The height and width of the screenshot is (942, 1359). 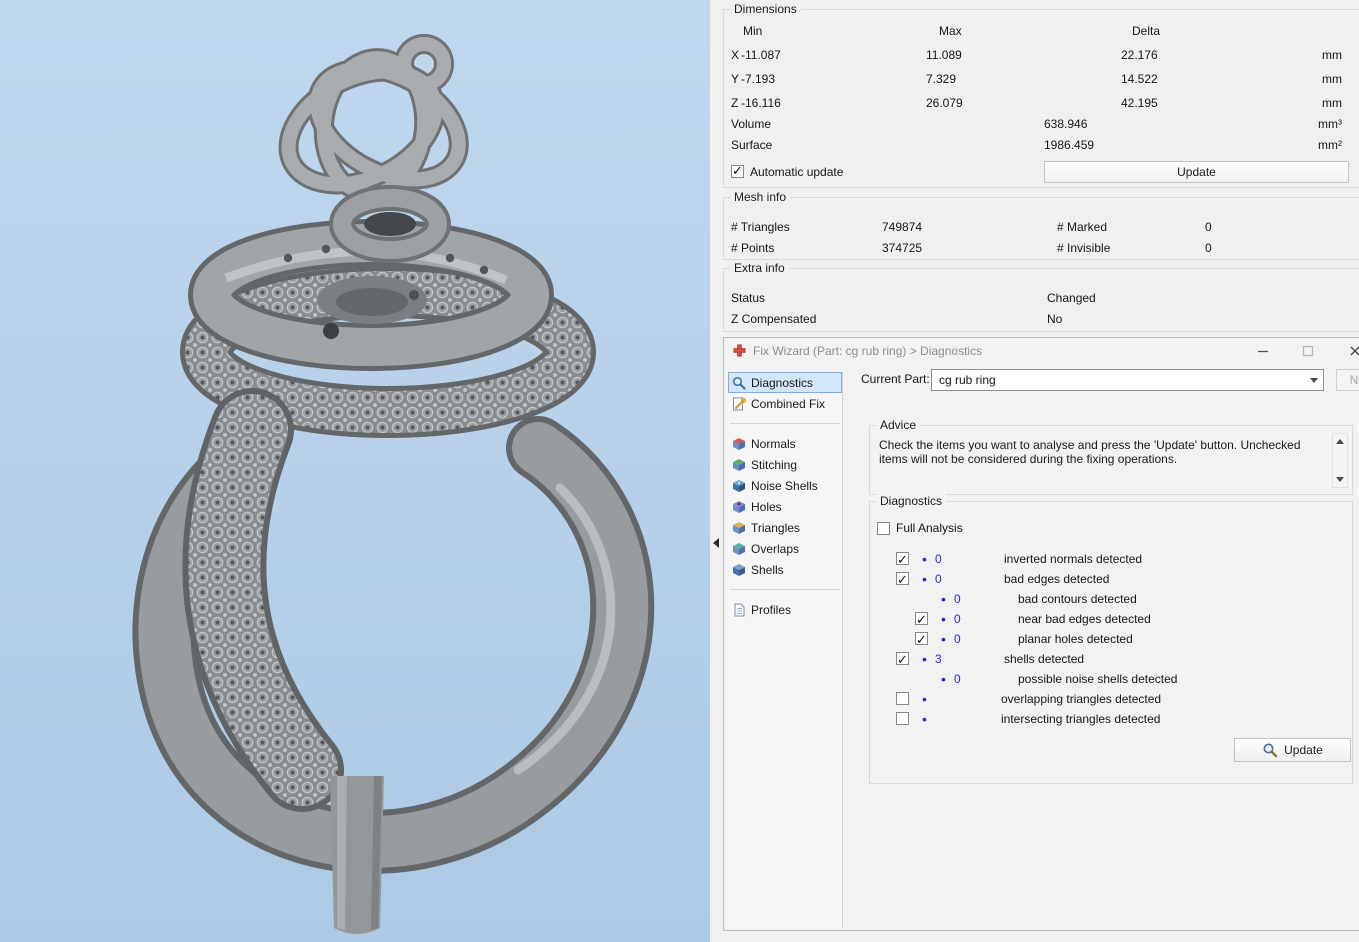 I want to click on shells-checkbox, so click(x=902, y=660).